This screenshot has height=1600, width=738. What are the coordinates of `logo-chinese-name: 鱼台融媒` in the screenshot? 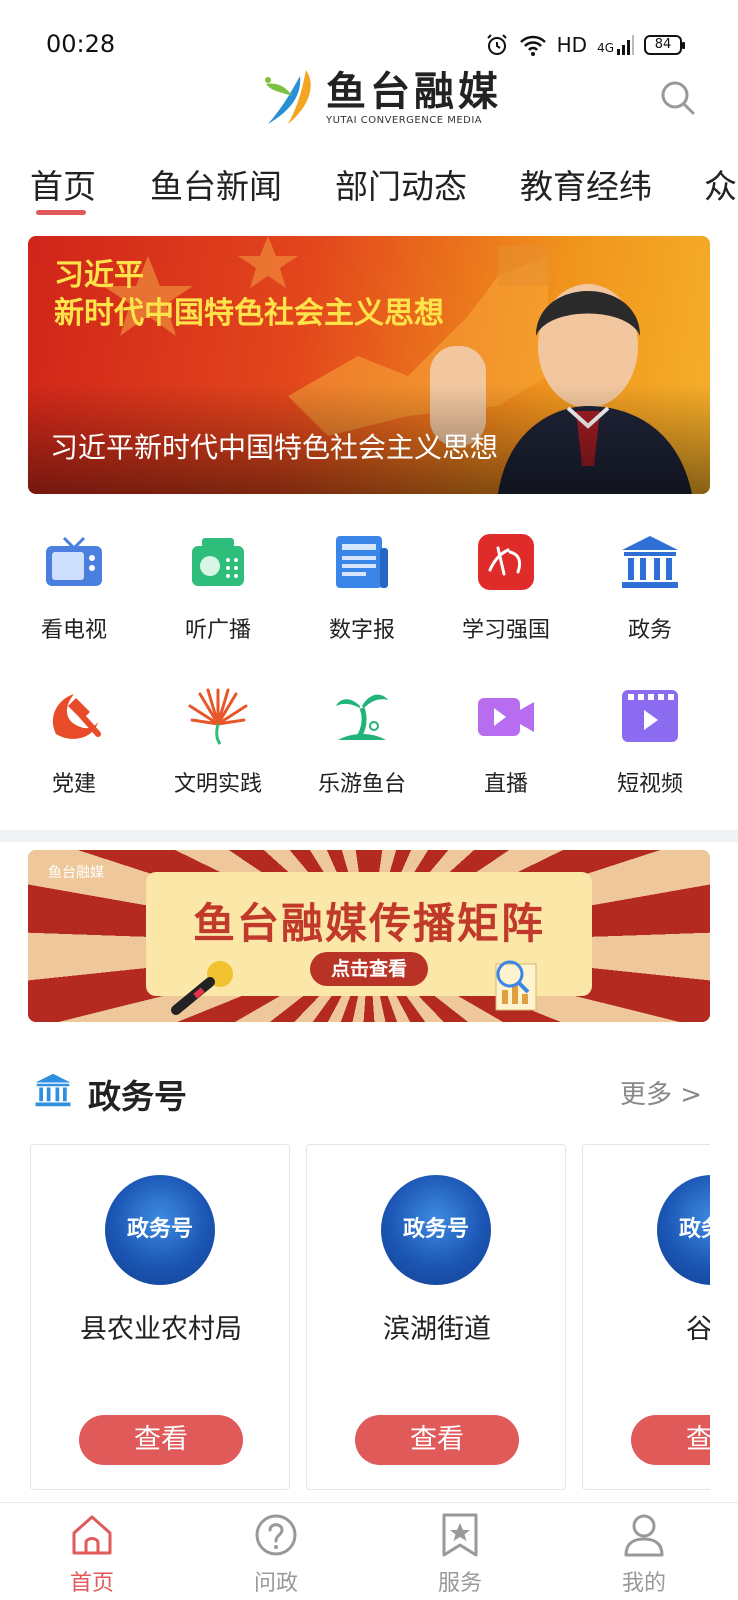 It's located at (414, 91).